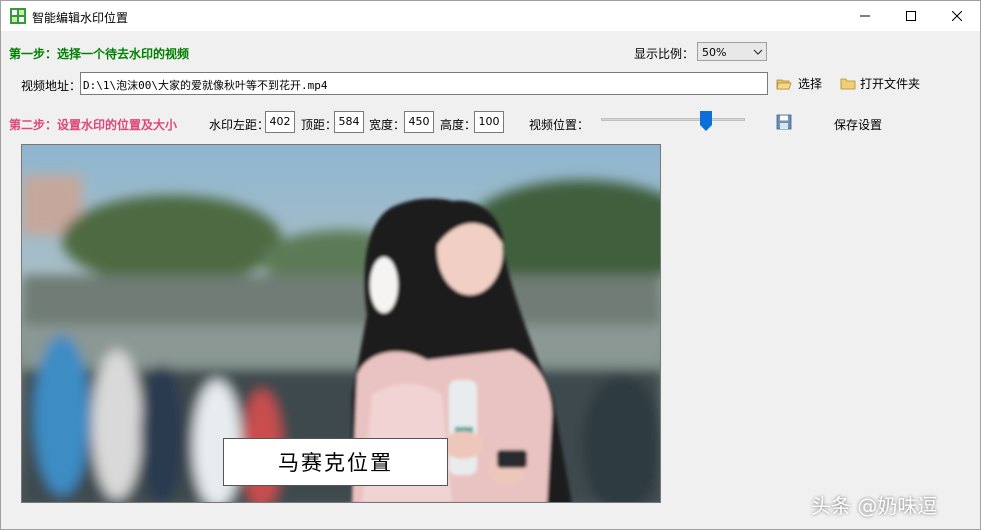 This screenshot has width=981, height=530. What do you see at coordinates (490, 16) in the screenshot?
I see `title-bar: 智能编辑水印位置` at bounding box center [490, 16].